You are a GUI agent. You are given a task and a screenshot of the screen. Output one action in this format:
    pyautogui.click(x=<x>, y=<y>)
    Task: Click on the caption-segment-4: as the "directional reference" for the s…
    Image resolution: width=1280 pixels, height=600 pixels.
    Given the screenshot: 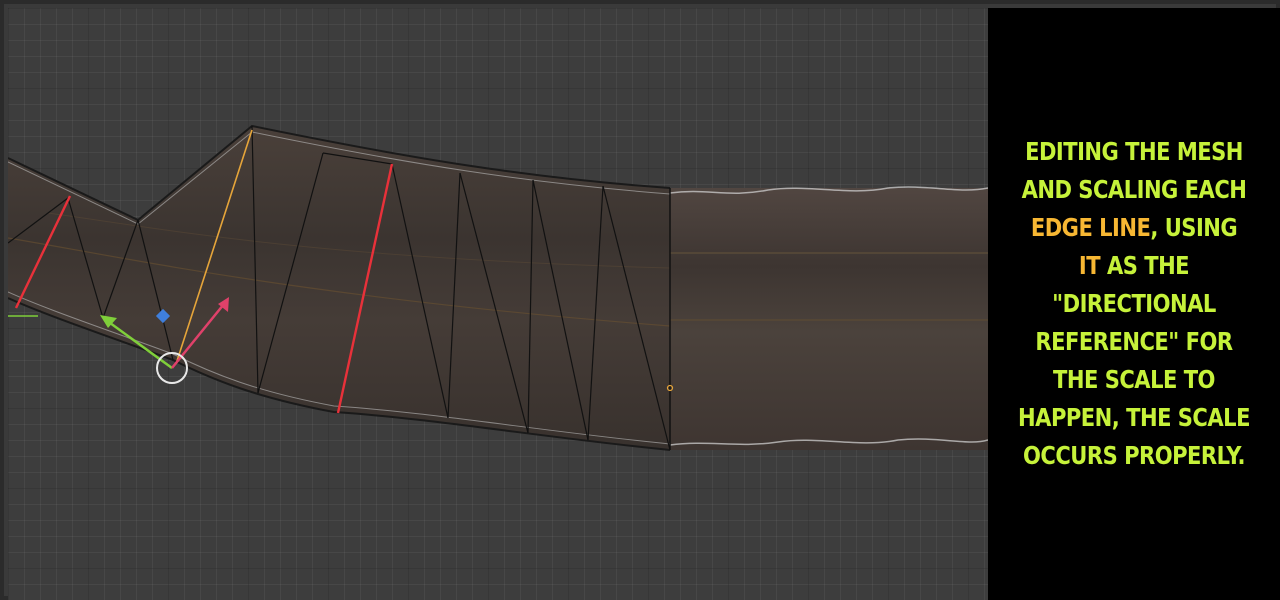 What is the action you would take?
    pyautogui.click(x=1134, y=360)
    